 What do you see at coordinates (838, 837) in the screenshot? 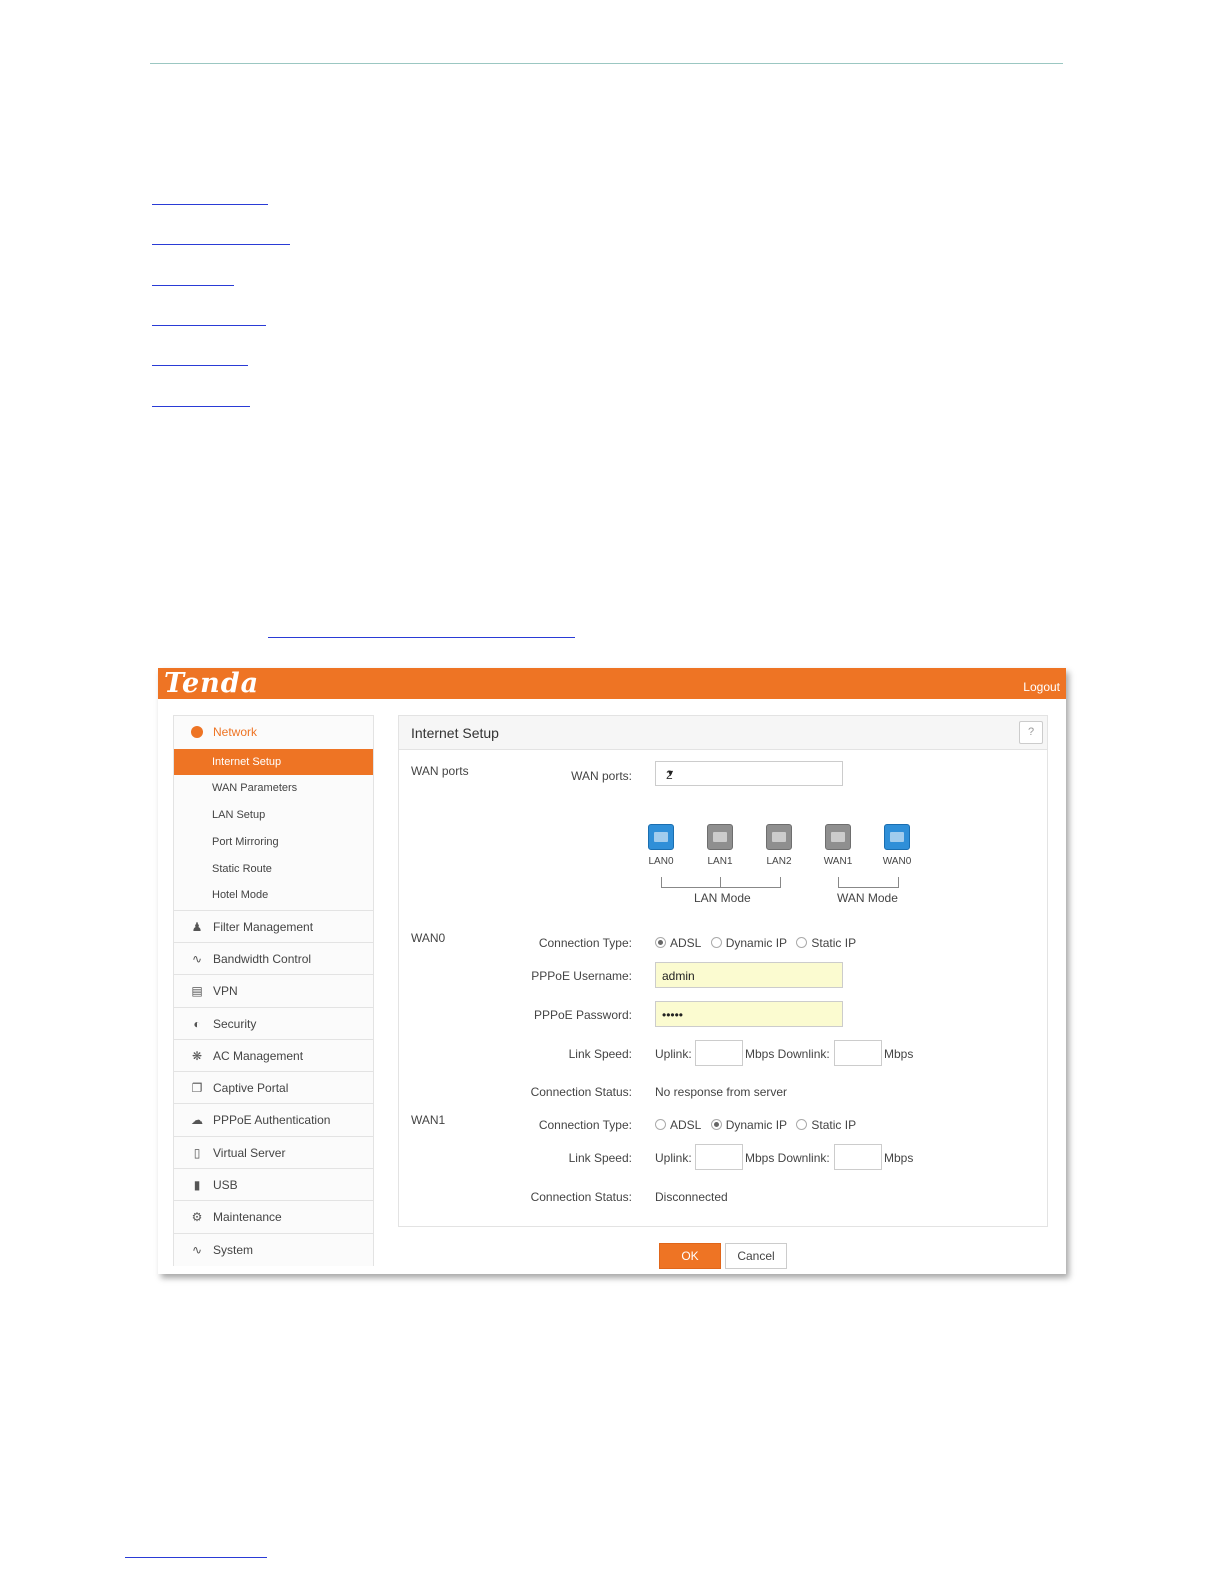
I see `ethernet-port-icon` at bounding box center [838, 837].